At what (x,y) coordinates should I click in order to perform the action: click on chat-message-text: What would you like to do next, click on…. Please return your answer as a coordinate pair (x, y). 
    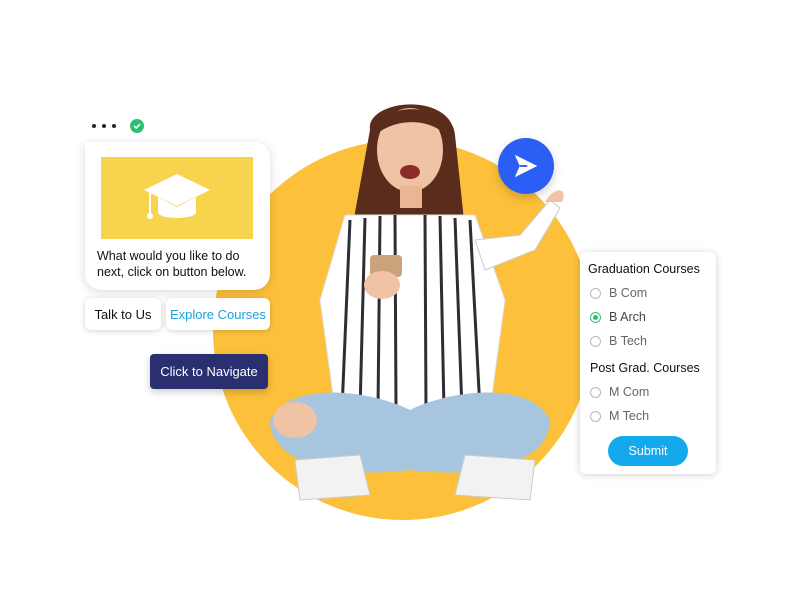
    Looking at the image, I should click on (172, 264).